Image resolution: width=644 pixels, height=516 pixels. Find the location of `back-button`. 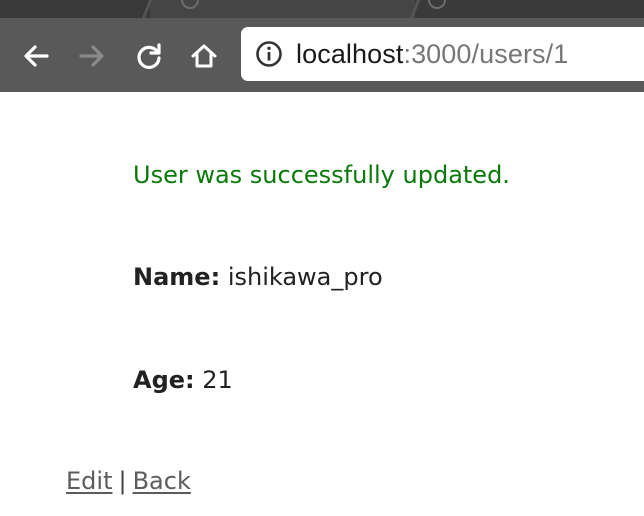

back-button is located at coordinates (36, 56).